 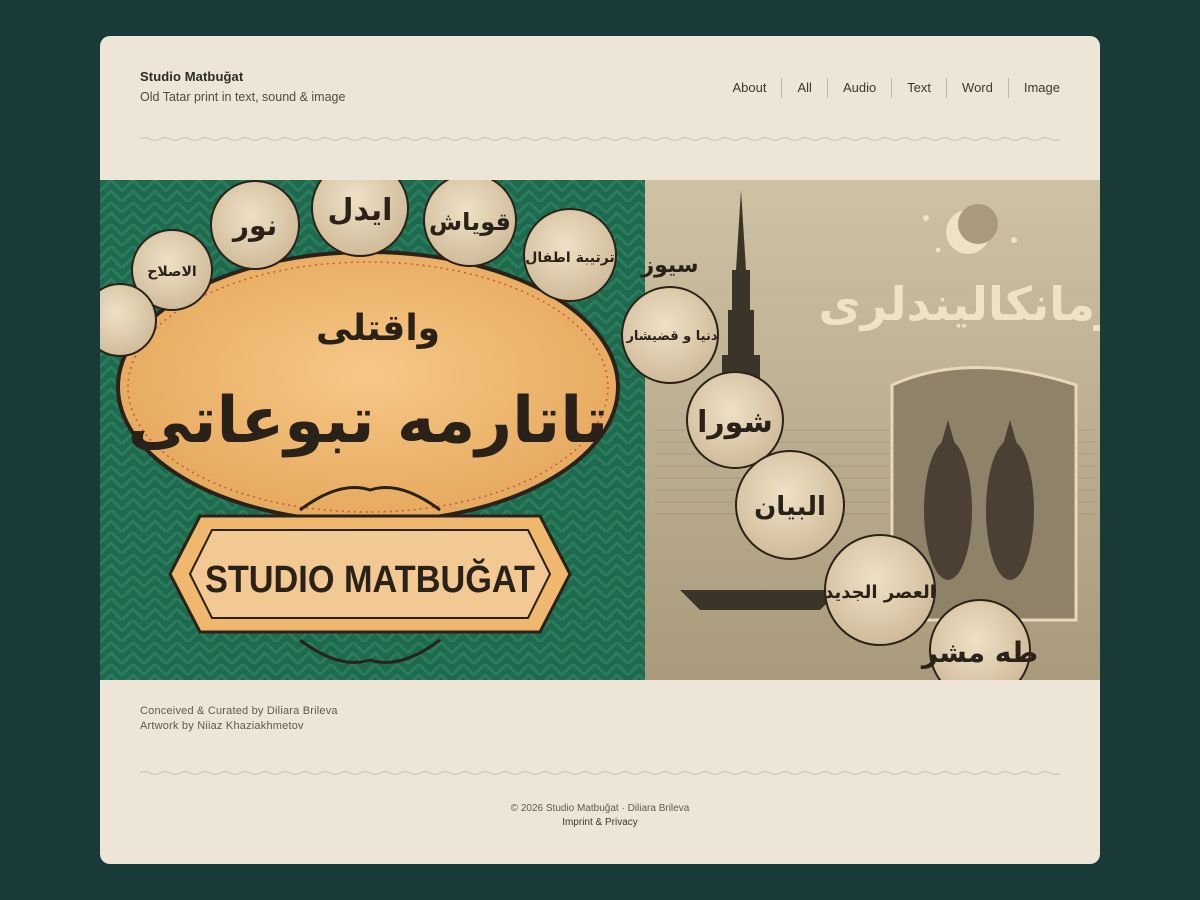 I want to click on nav-text: Text, so click(x=918, y=88).